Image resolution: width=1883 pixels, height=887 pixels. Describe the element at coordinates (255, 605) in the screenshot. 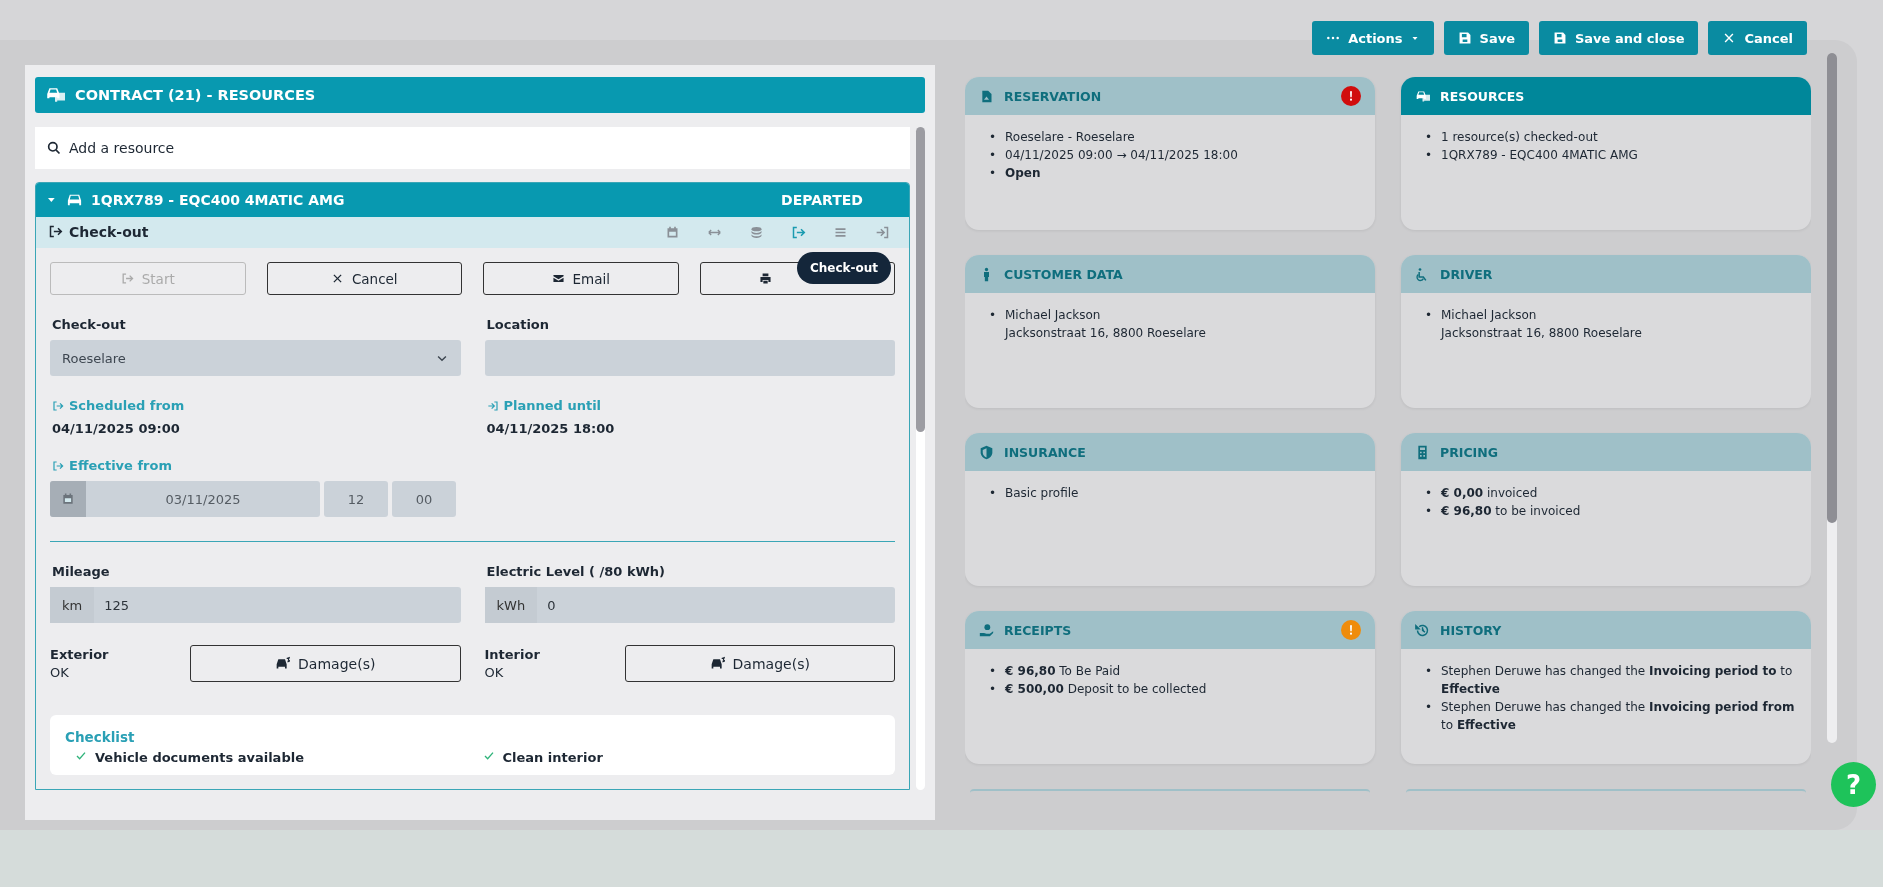

I see `mileage-field: km 125` at that location.